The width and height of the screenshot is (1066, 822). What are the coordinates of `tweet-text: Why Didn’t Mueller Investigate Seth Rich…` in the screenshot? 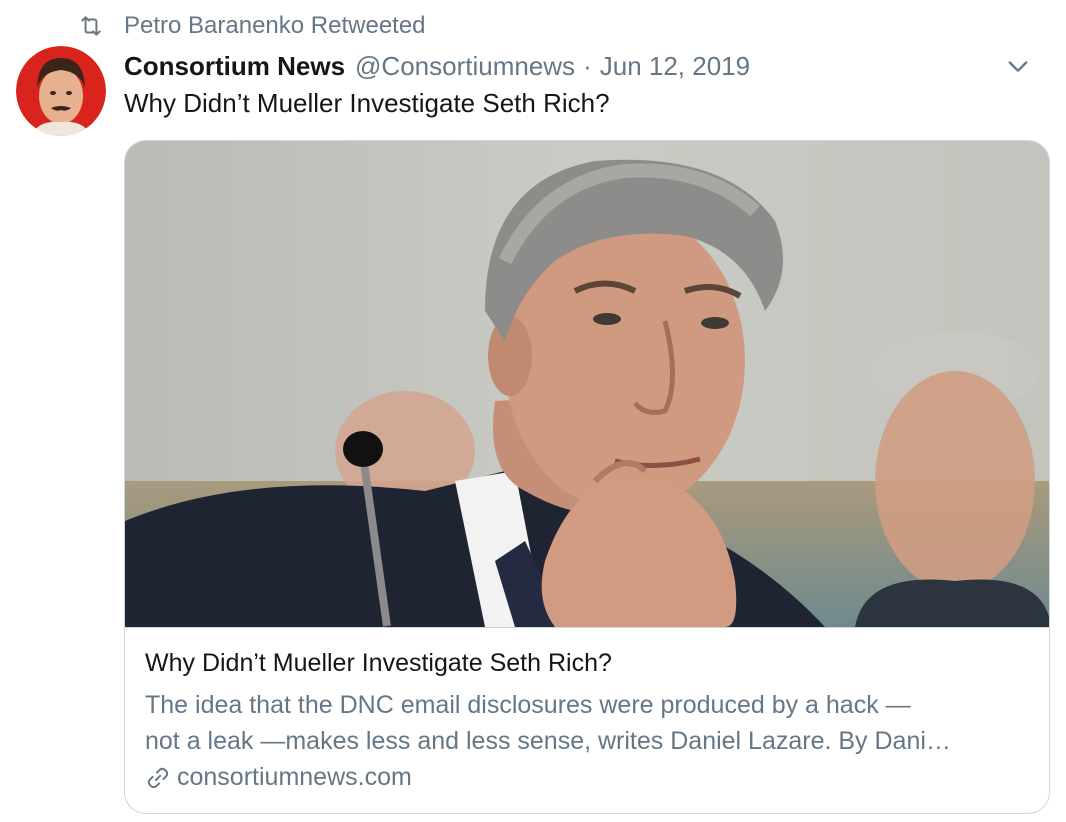 It's located at (367, 103).